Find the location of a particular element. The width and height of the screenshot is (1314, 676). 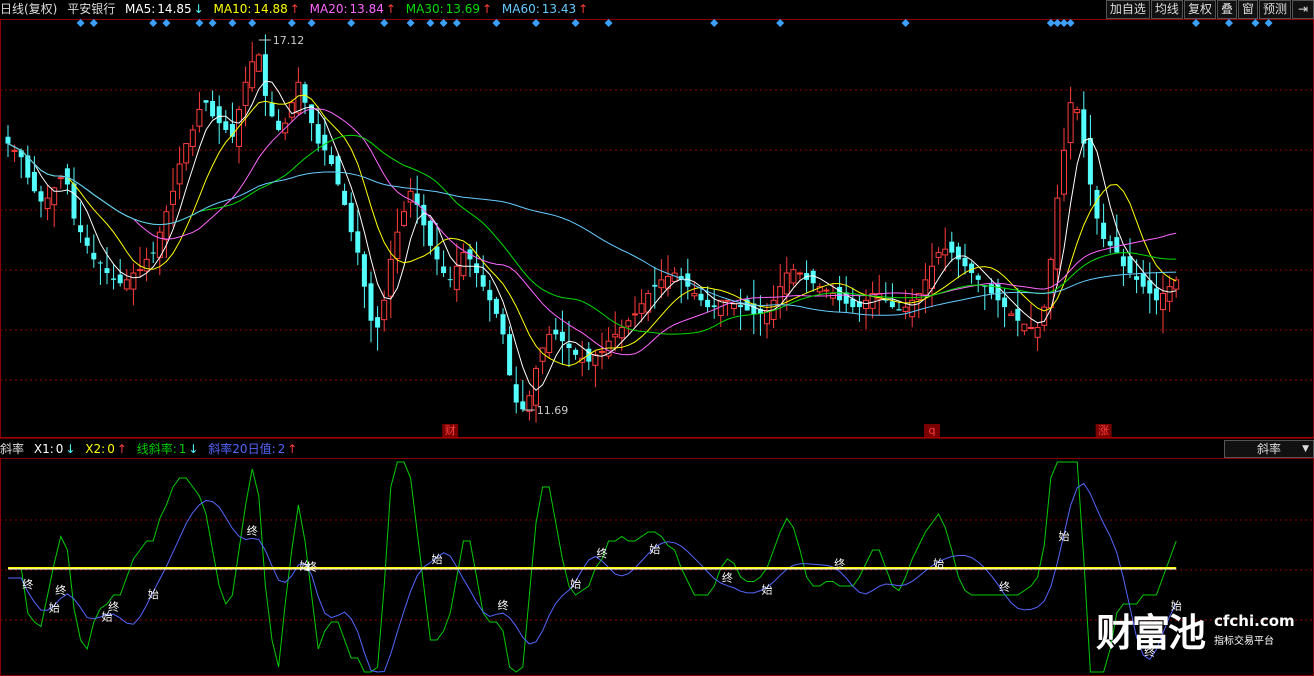

slope20-label: 斜率20日值: is located at coordinates (242, 449).